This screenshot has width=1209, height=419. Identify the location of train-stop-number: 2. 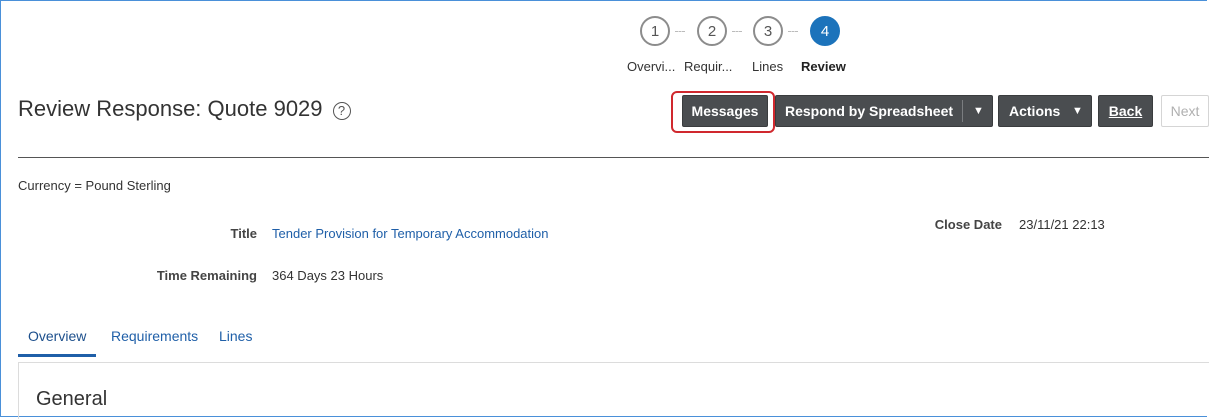
(712, 31).